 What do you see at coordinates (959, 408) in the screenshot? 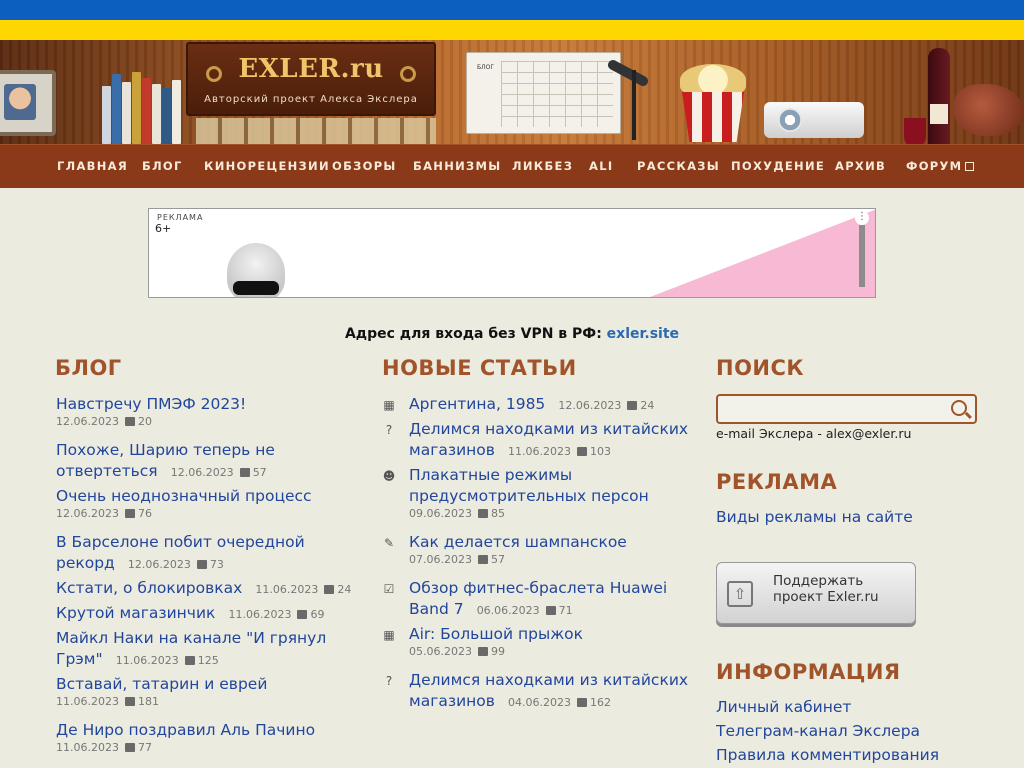
I see `search-icon` at bounding box center [959, 408].